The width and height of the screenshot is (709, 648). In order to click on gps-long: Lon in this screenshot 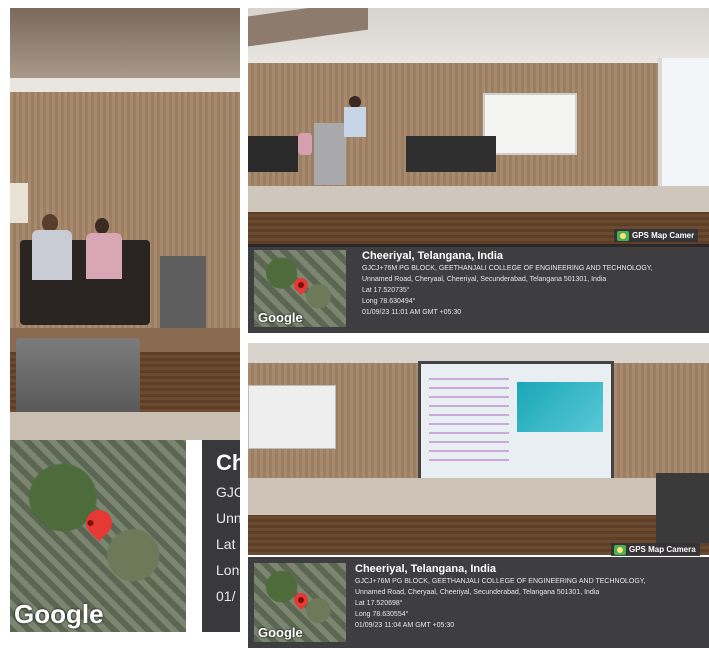, I will do `click(228, 570)`.